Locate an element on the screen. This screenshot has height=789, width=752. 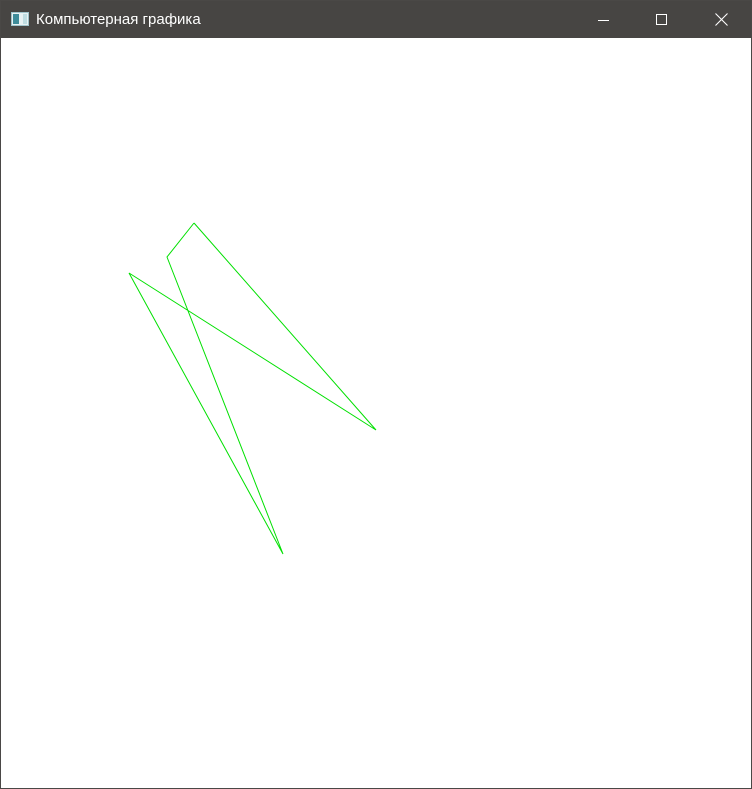
window-app-icon is located at coordinates (20, 19).